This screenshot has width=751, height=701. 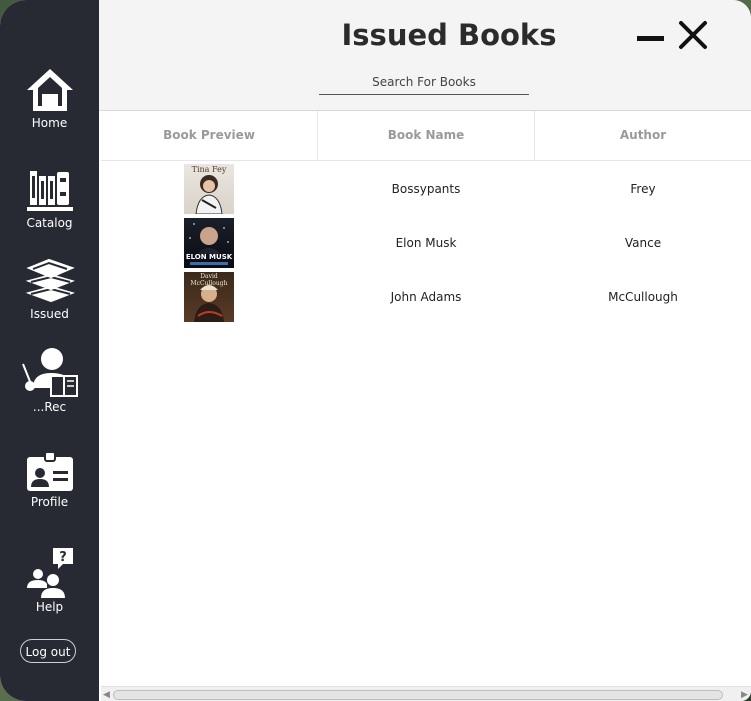 I want to click on column-header-author: Author, so click(x=643, y=135).